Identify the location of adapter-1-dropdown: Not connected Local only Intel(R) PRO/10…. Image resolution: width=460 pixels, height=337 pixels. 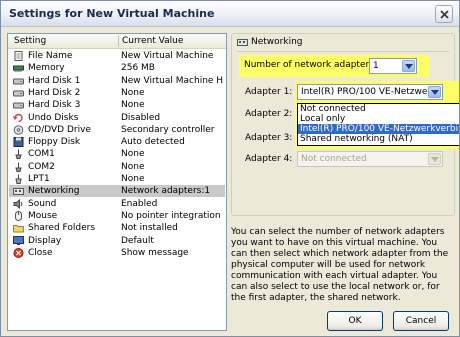
(378, 124).